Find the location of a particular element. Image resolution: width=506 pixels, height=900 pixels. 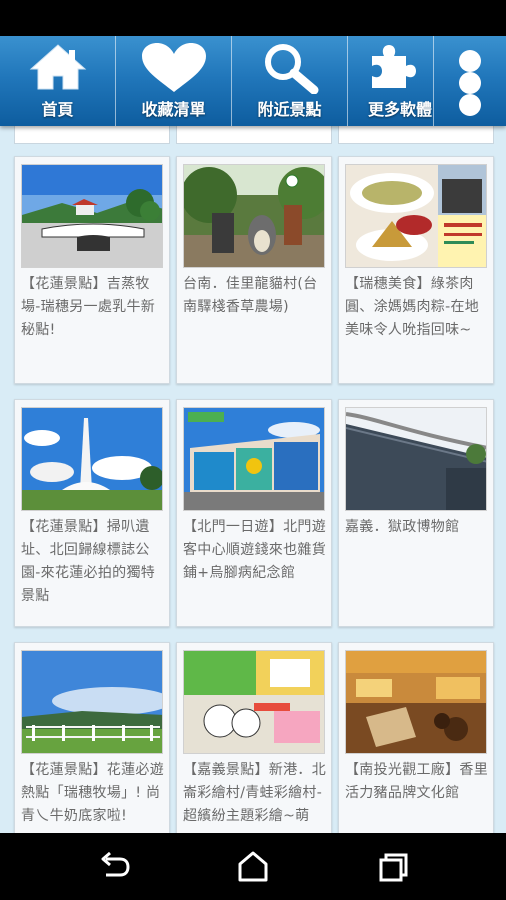

attraction-card: 嘉義．獄政博物館 is located at coordinates (416, 513).